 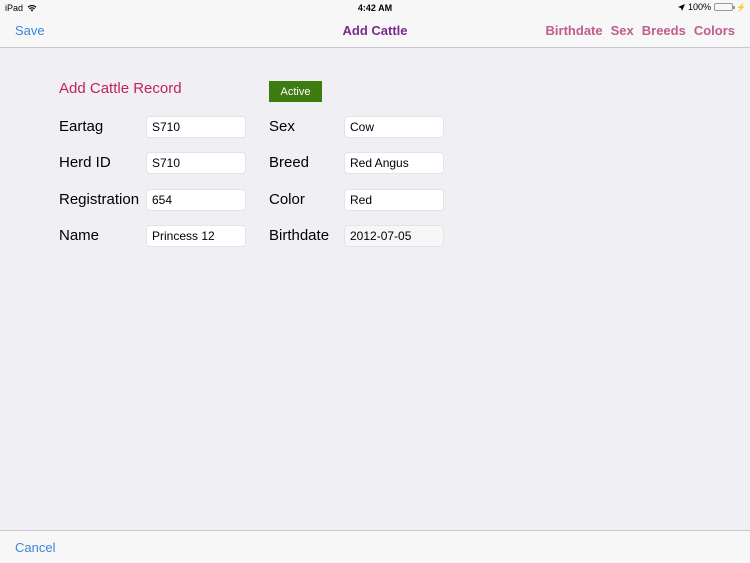 I want to click on herd-id-field: S710, so click(x=196, y=163).